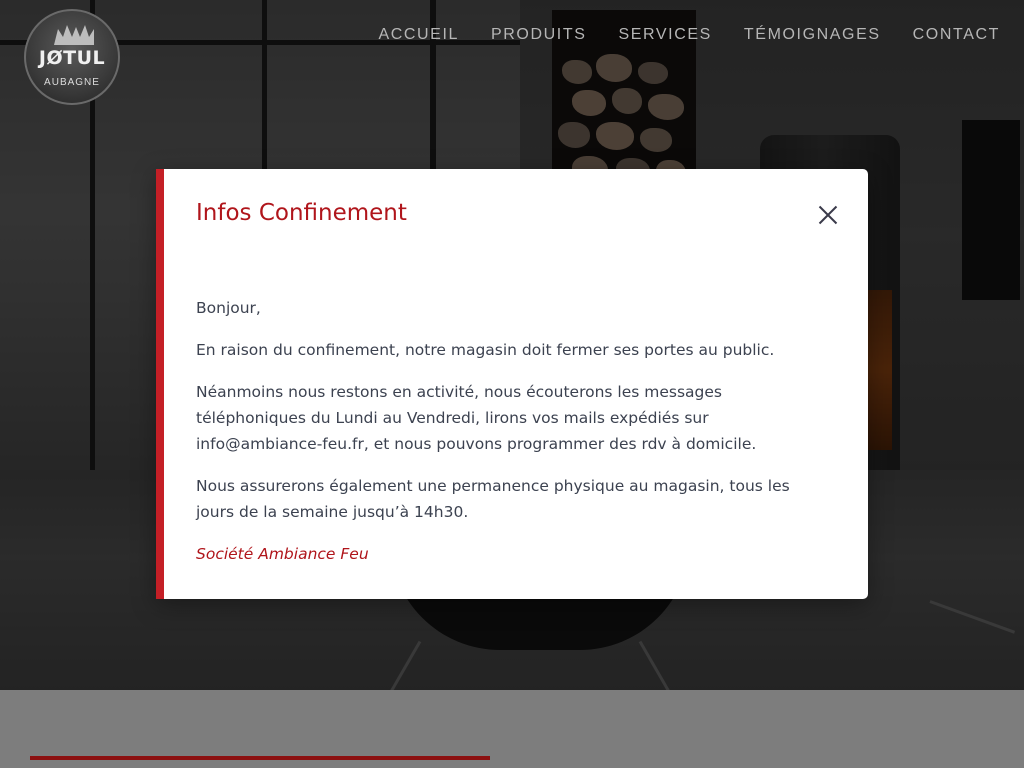  What do you see at coordinates (228, 308) in the screenshot?
I see `modal-paragraph: Bonjour,` at bounding box center [228, 308].